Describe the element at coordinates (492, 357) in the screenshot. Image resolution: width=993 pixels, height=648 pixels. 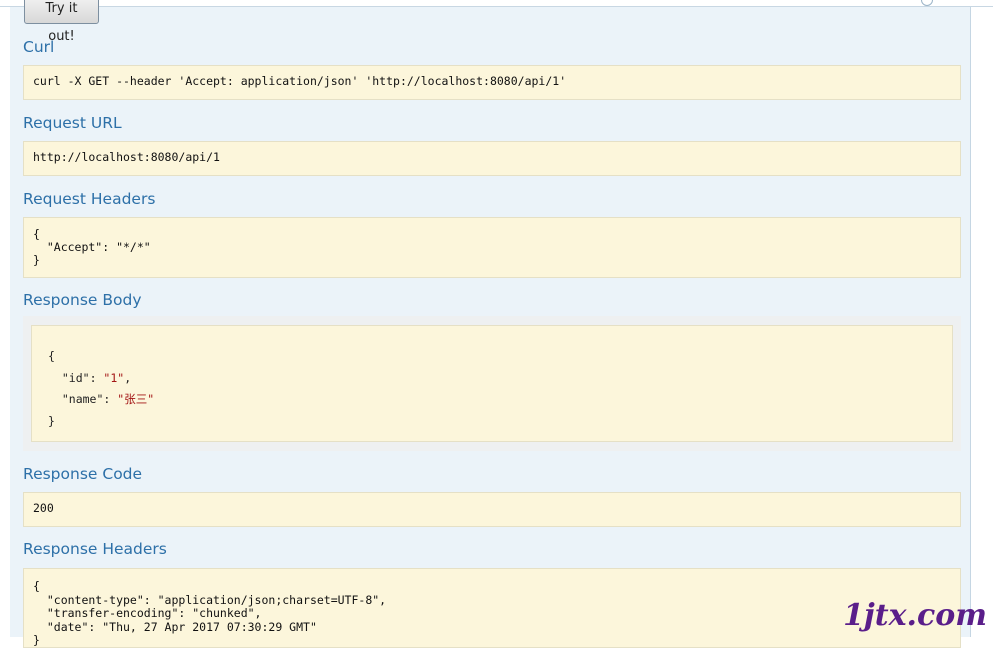
I see `json-open-brace: {` at that location.